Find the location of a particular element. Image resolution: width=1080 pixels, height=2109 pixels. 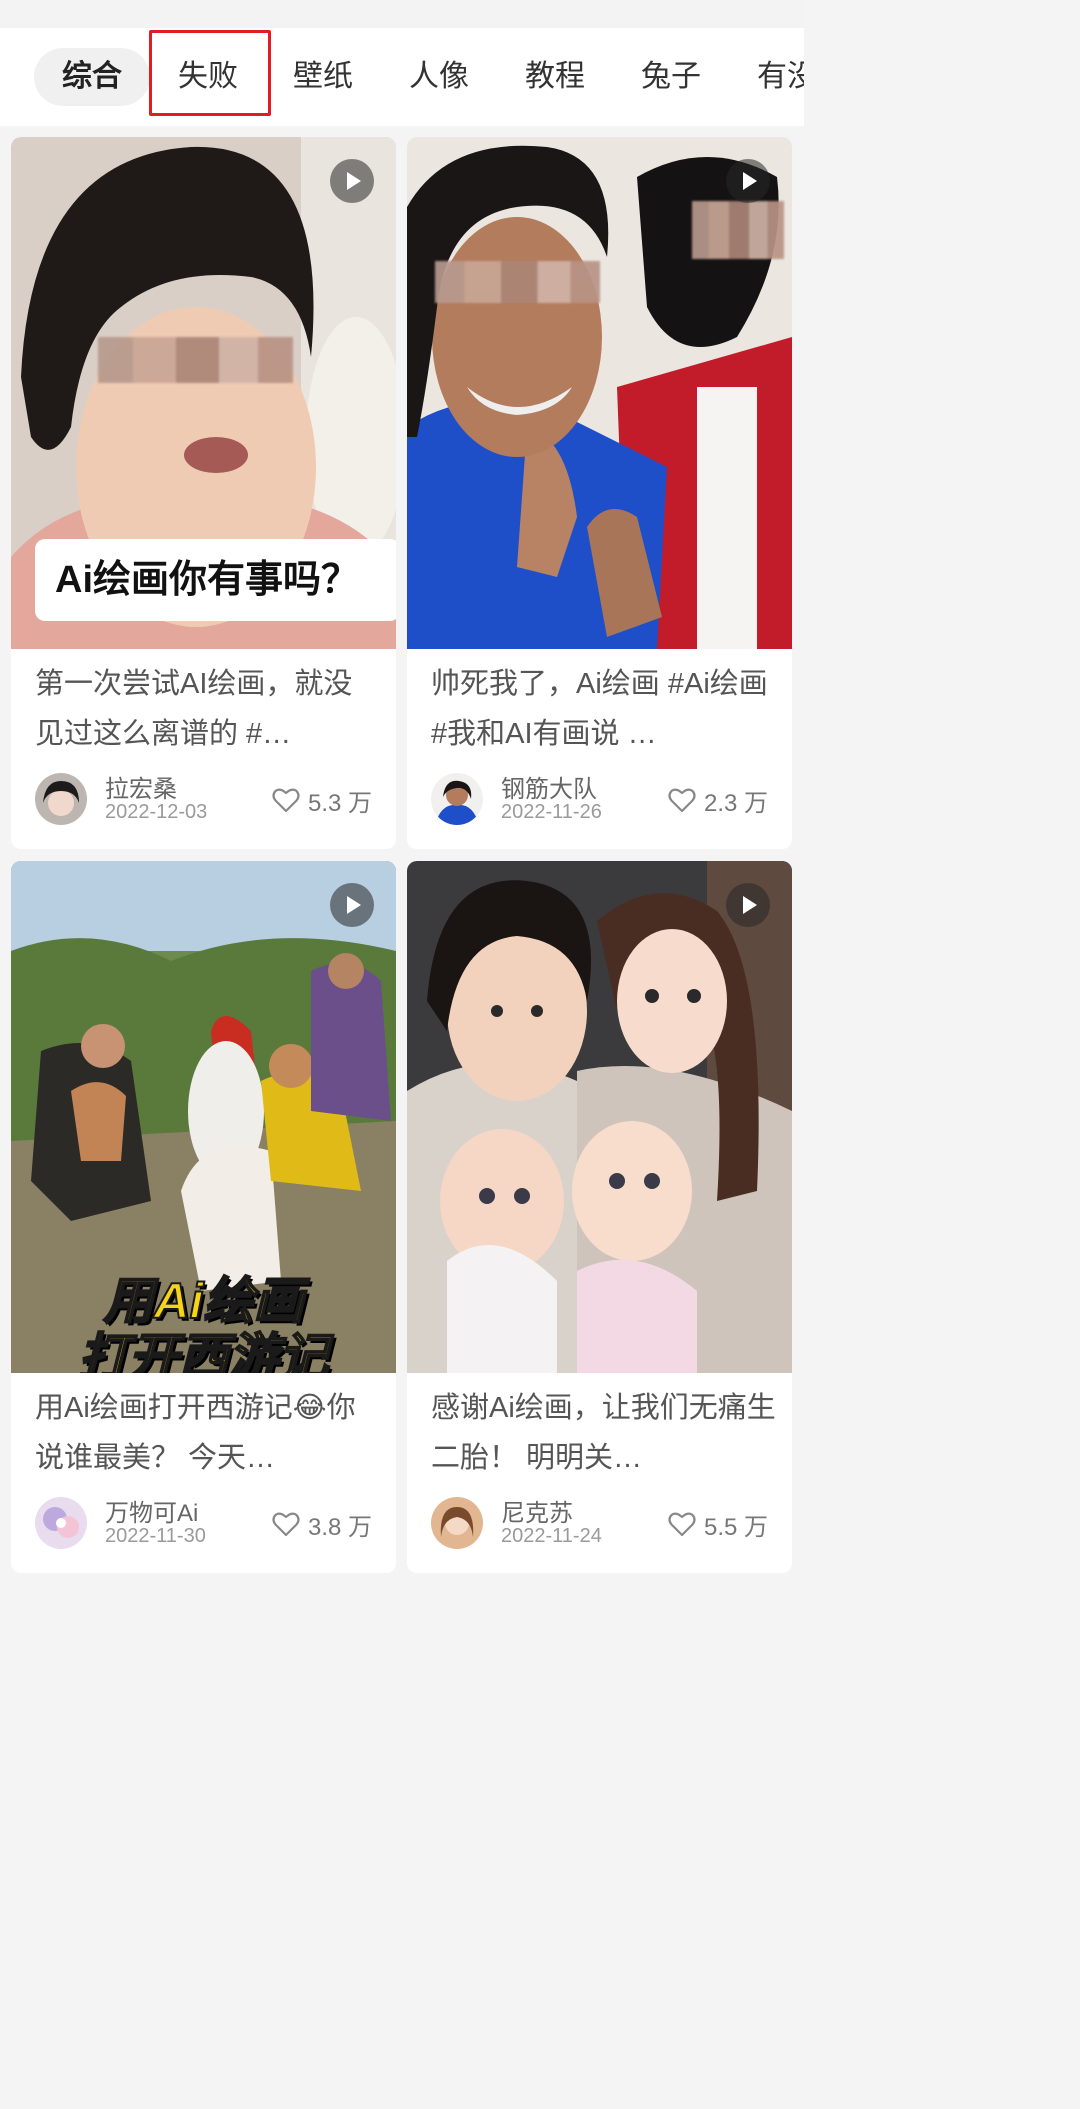

tab-comprehensive: 综合 is located at coordinates (92, 77).